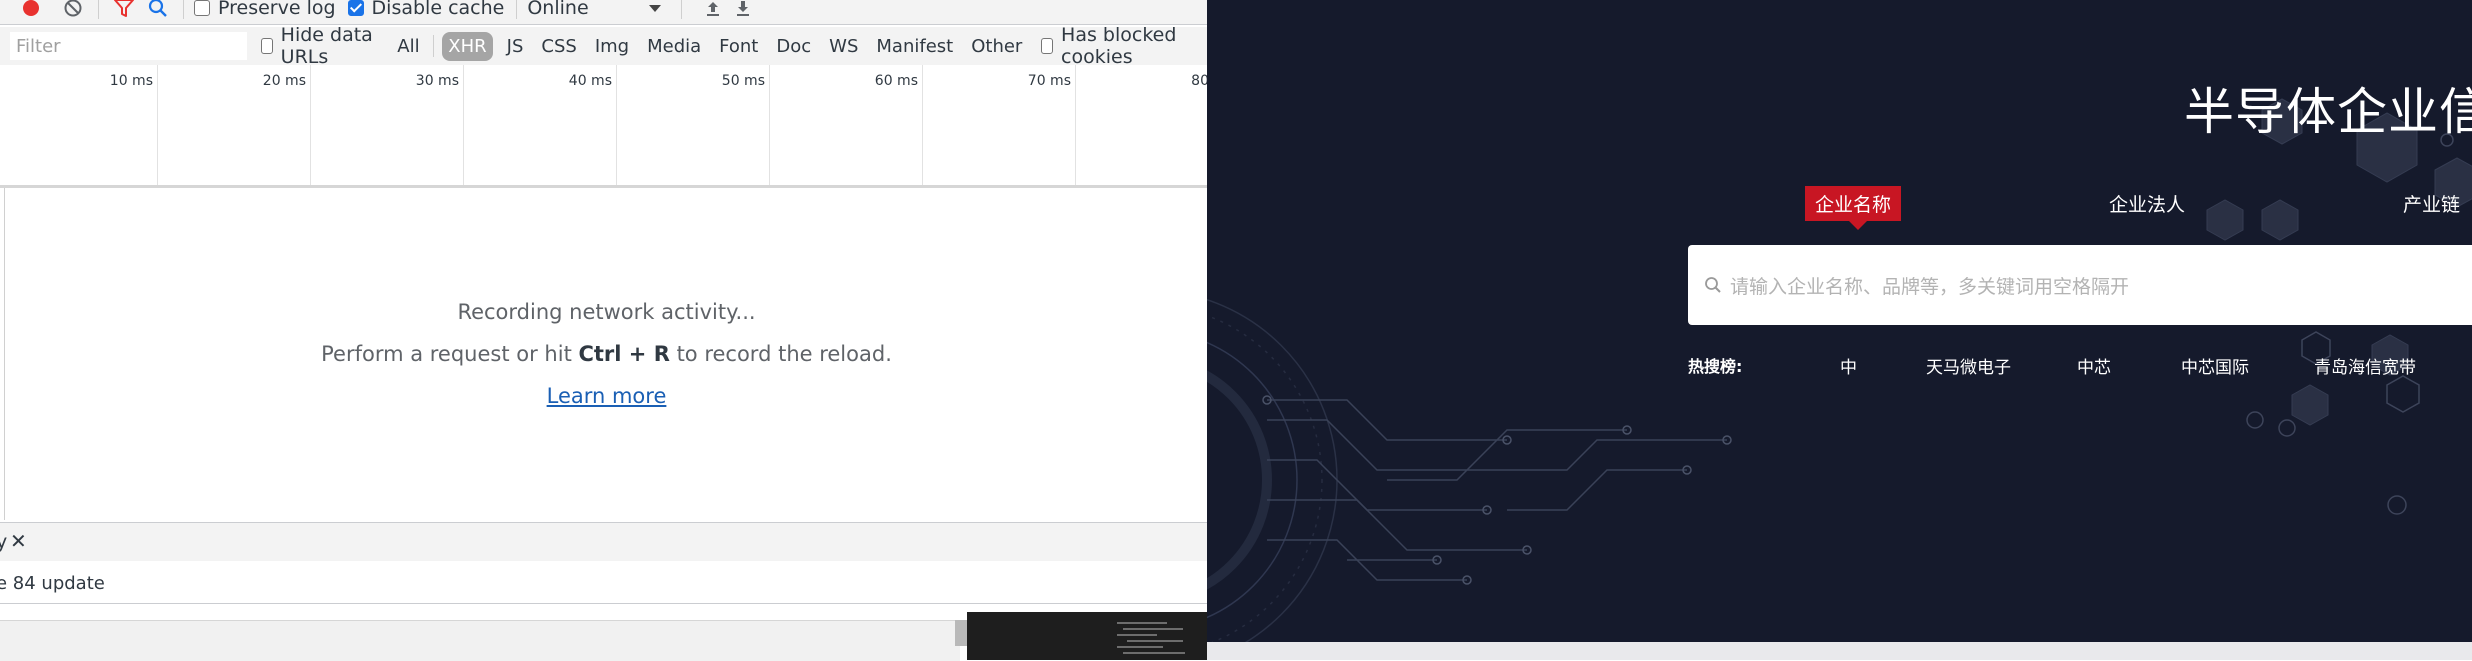  What do you see at coordinates (674, 46) in the screenshot?
I see `filter-type-media: Media` at bounding box center [674, 46].